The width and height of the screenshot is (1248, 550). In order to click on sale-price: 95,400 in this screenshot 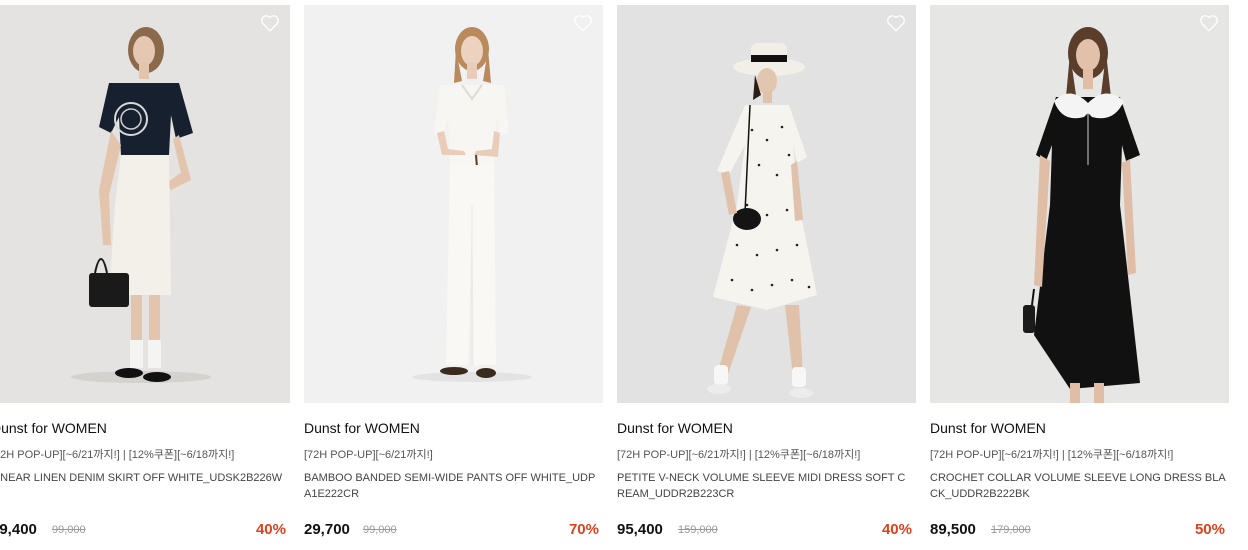, I will do `click(640, 529)`.